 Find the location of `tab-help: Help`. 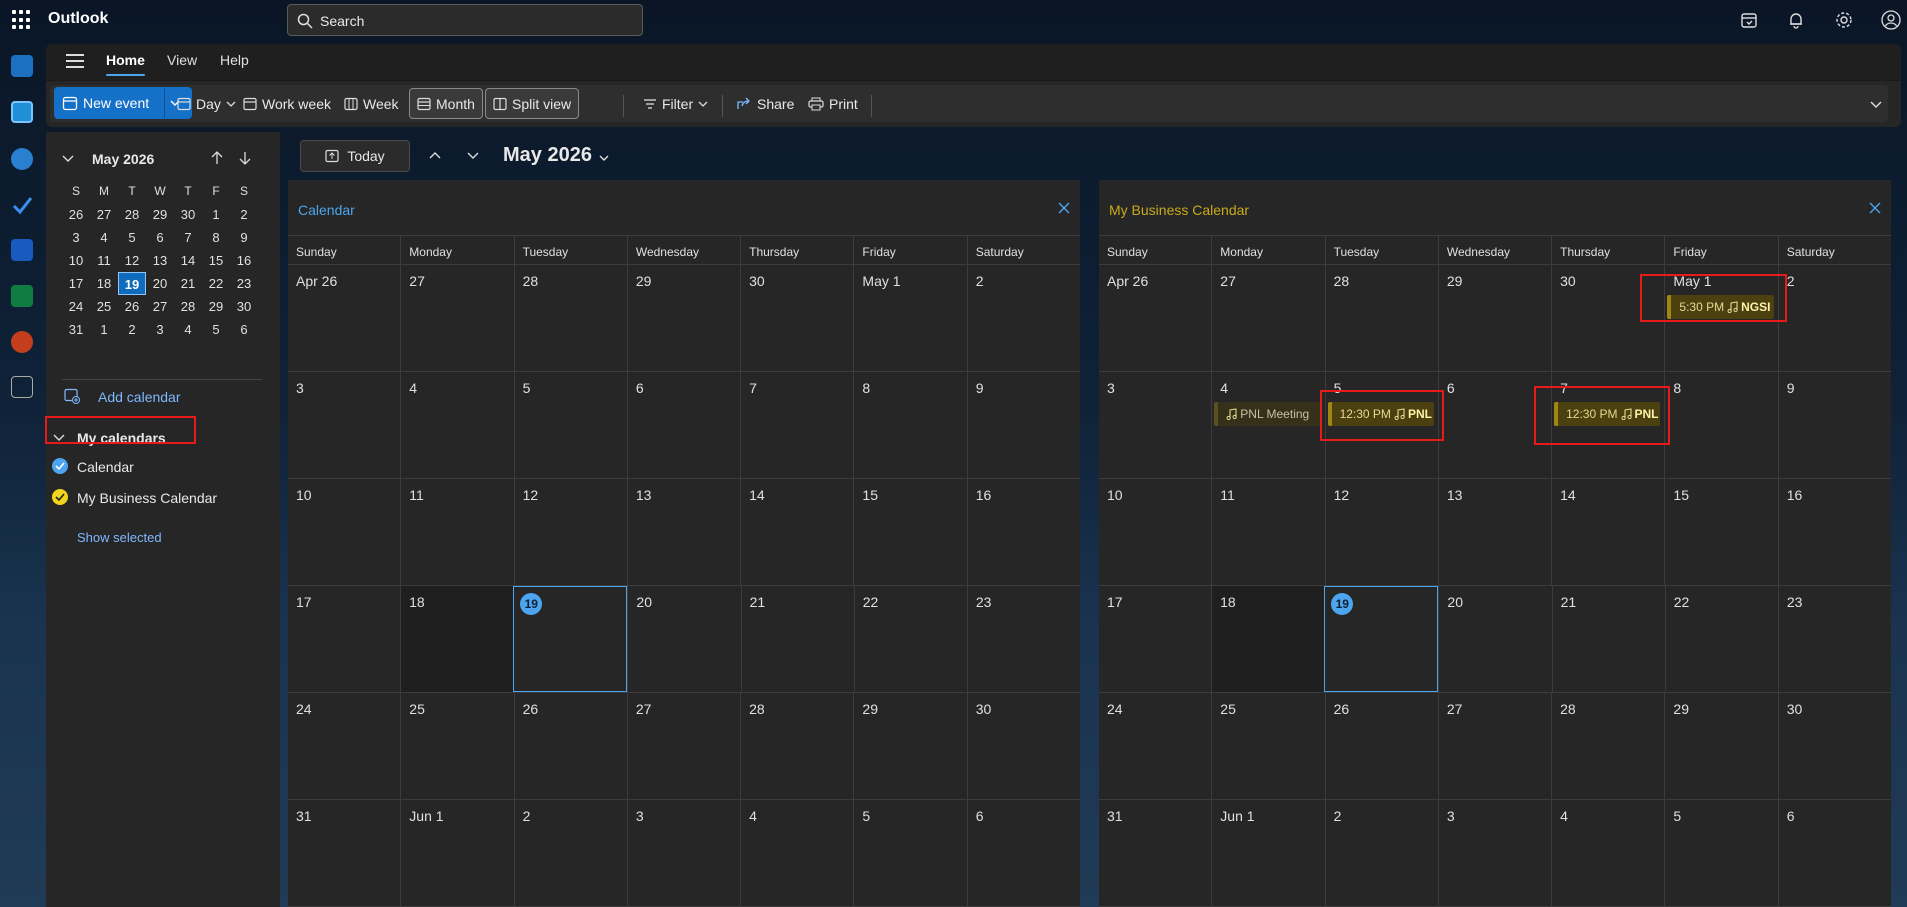

tab-help: Help is located at coordinates (234, 60).